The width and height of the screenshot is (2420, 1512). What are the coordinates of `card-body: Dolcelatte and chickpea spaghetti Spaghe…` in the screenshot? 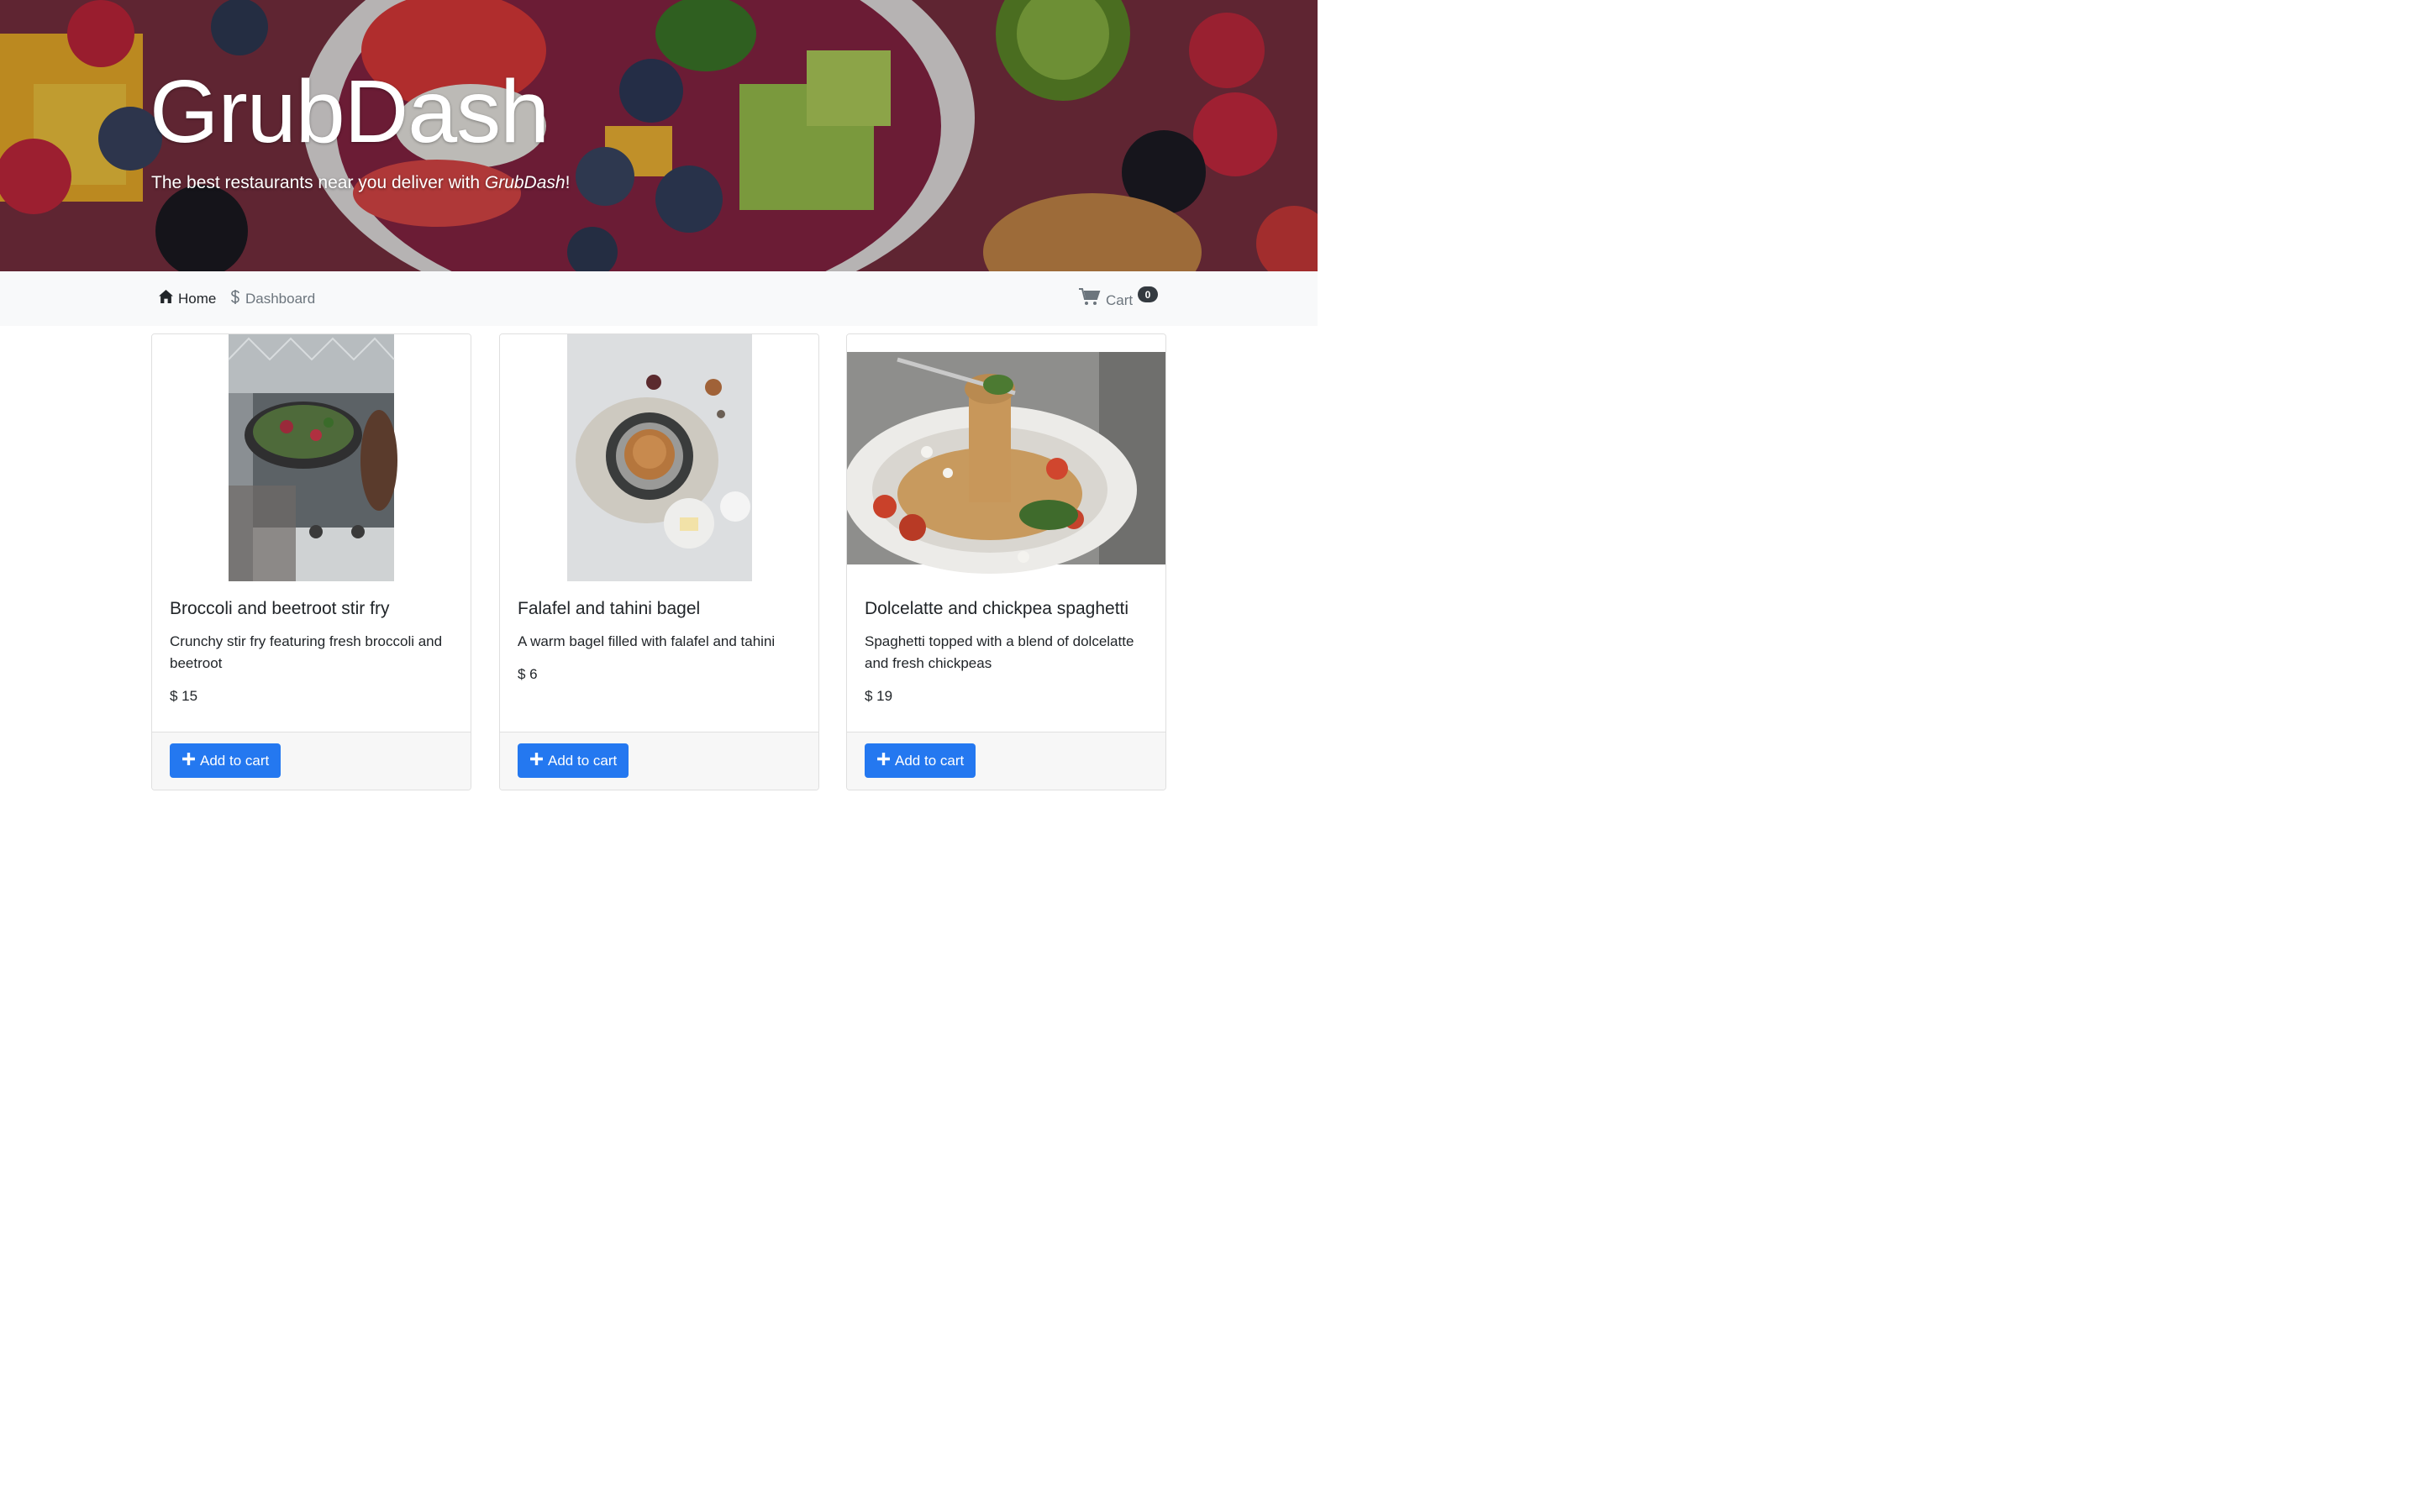 It's located at (1006, 651).